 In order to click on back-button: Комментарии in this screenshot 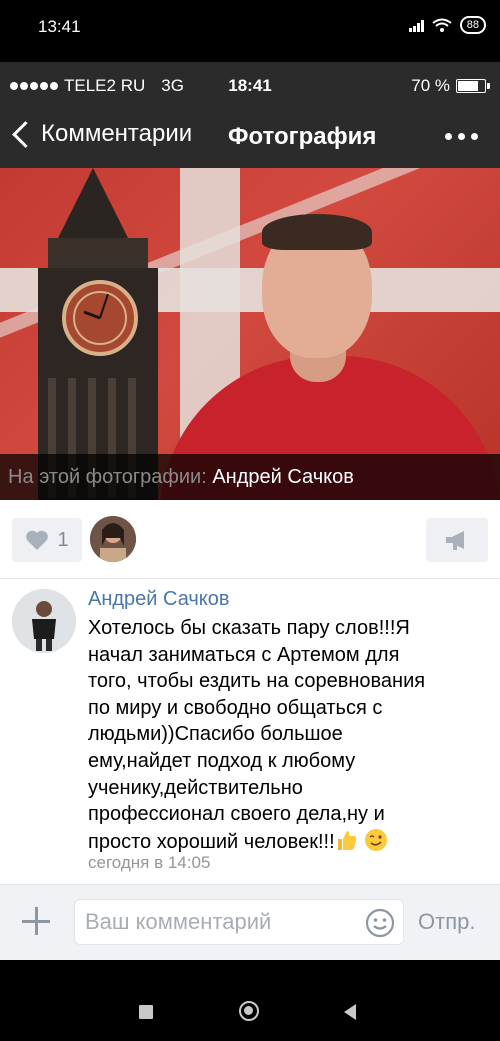, I will do `click(101, 134)`.